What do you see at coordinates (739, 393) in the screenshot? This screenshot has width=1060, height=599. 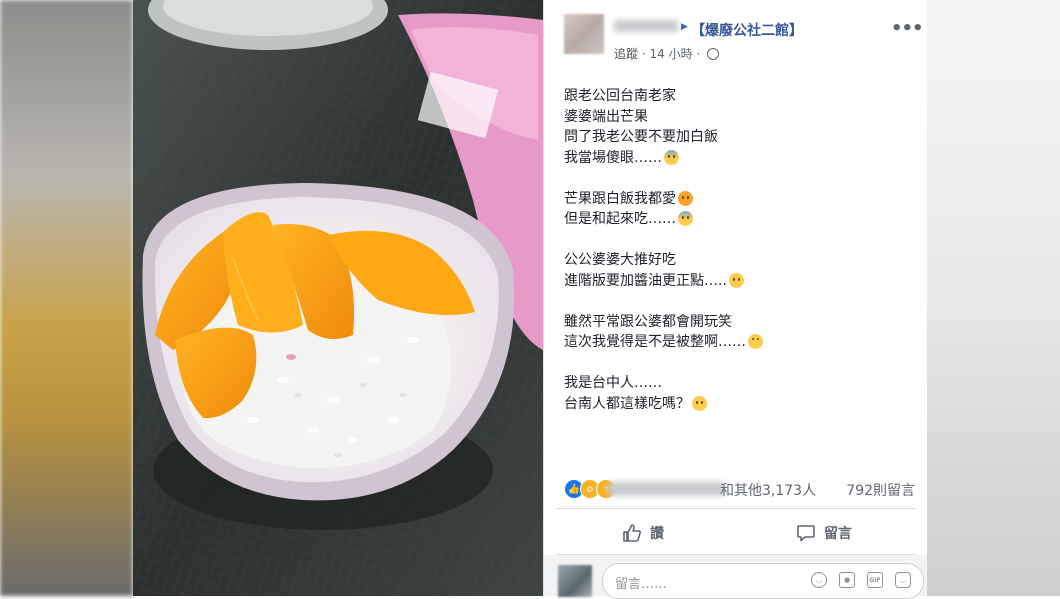 I see `paragraph-5: 我是台中人…… 台南人都這樣吃嗎？` at bounding box center [739, 393].